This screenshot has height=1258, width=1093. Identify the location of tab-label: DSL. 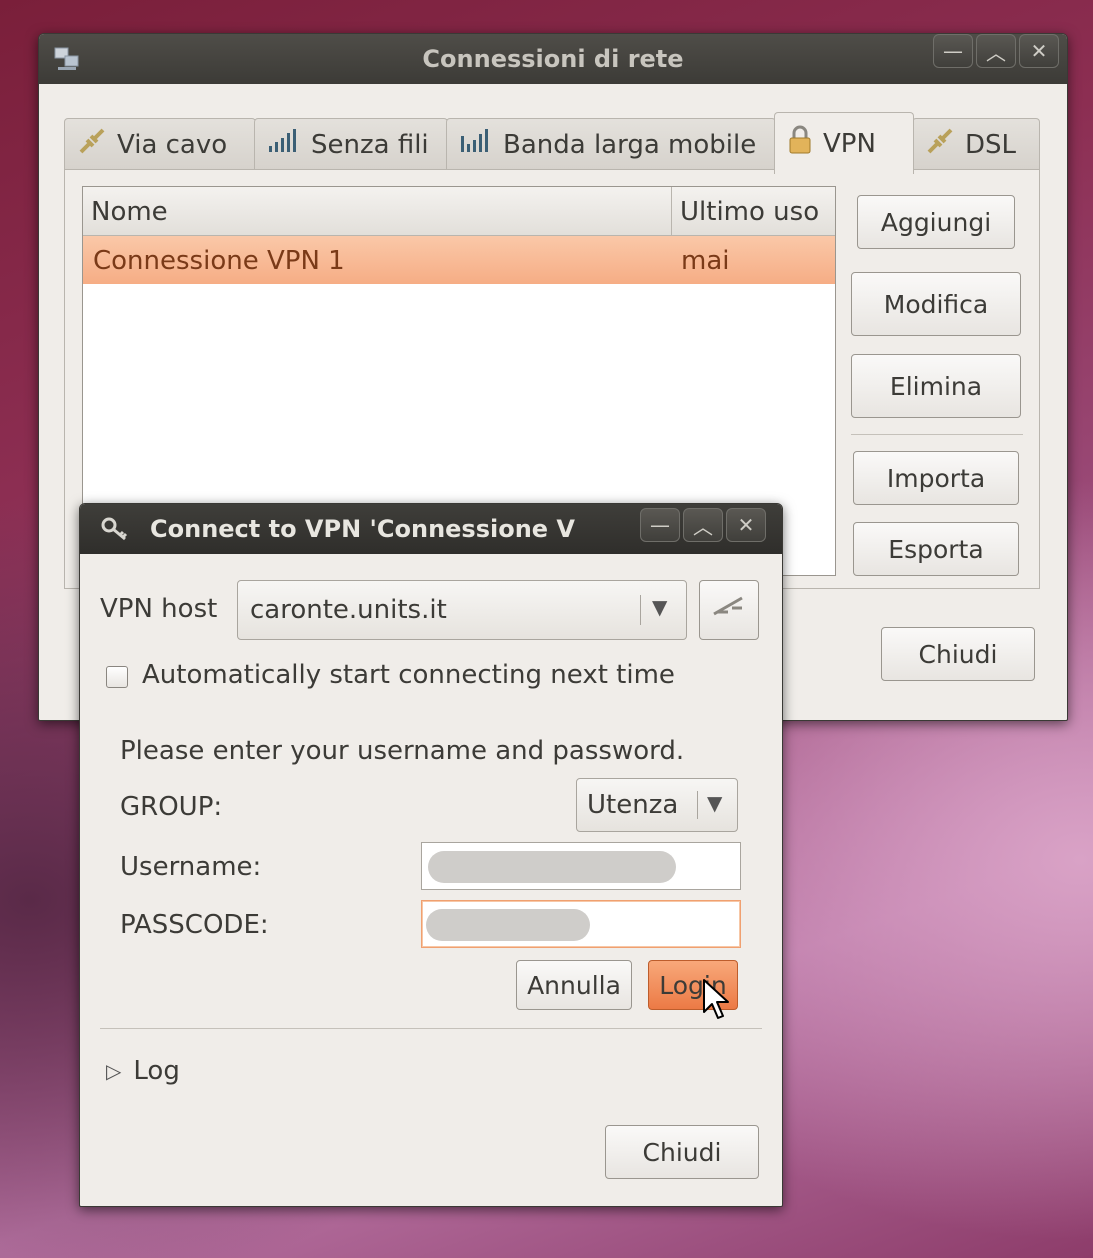
(991, 144).